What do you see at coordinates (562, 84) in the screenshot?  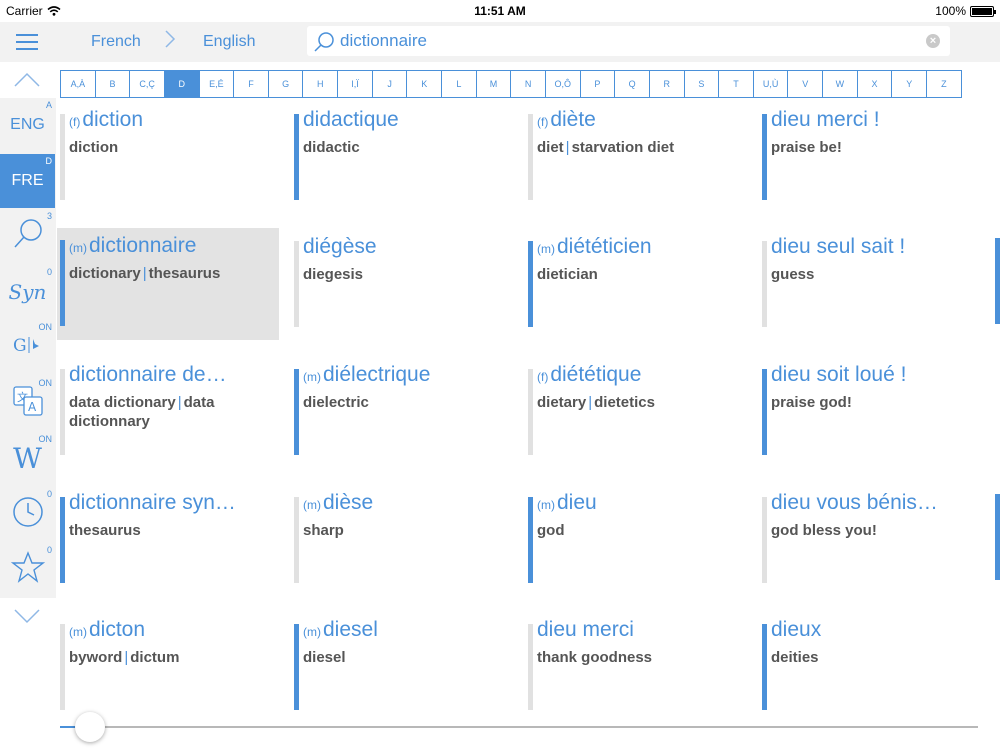 I see `alphabet-tab: O,Ô` at bounding box center [562, 84].